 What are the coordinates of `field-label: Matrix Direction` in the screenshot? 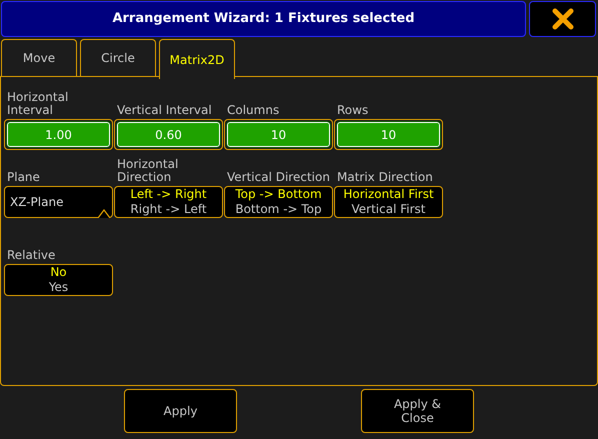 It's located at (385, 177).